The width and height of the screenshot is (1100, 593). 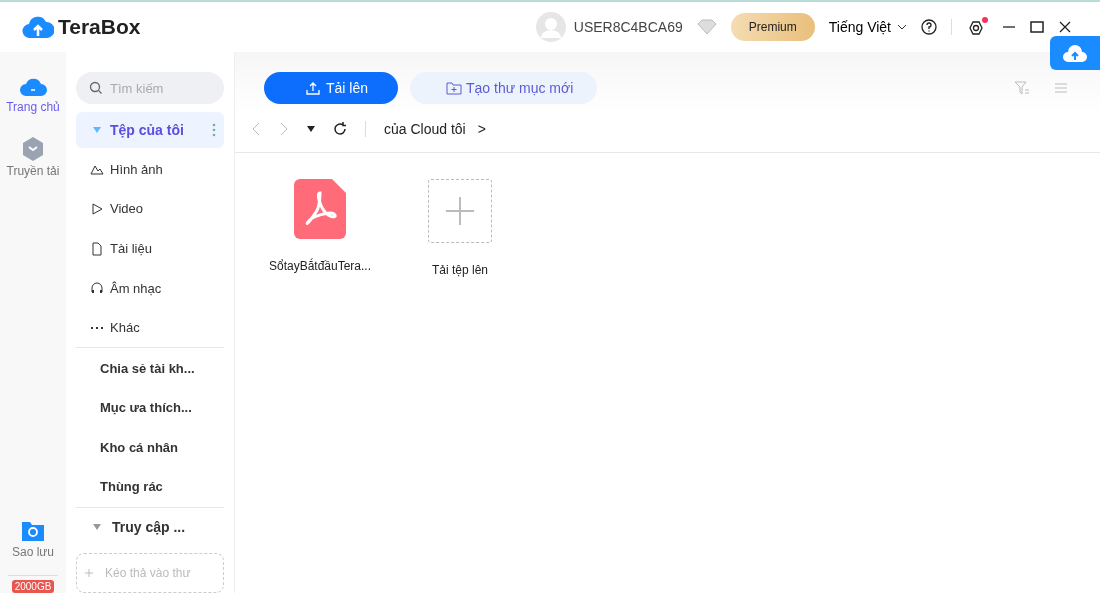 What do you see at coordinates (311, 129) in the screenshot?
I see `caret-icon` at bounding box center [311, 129].